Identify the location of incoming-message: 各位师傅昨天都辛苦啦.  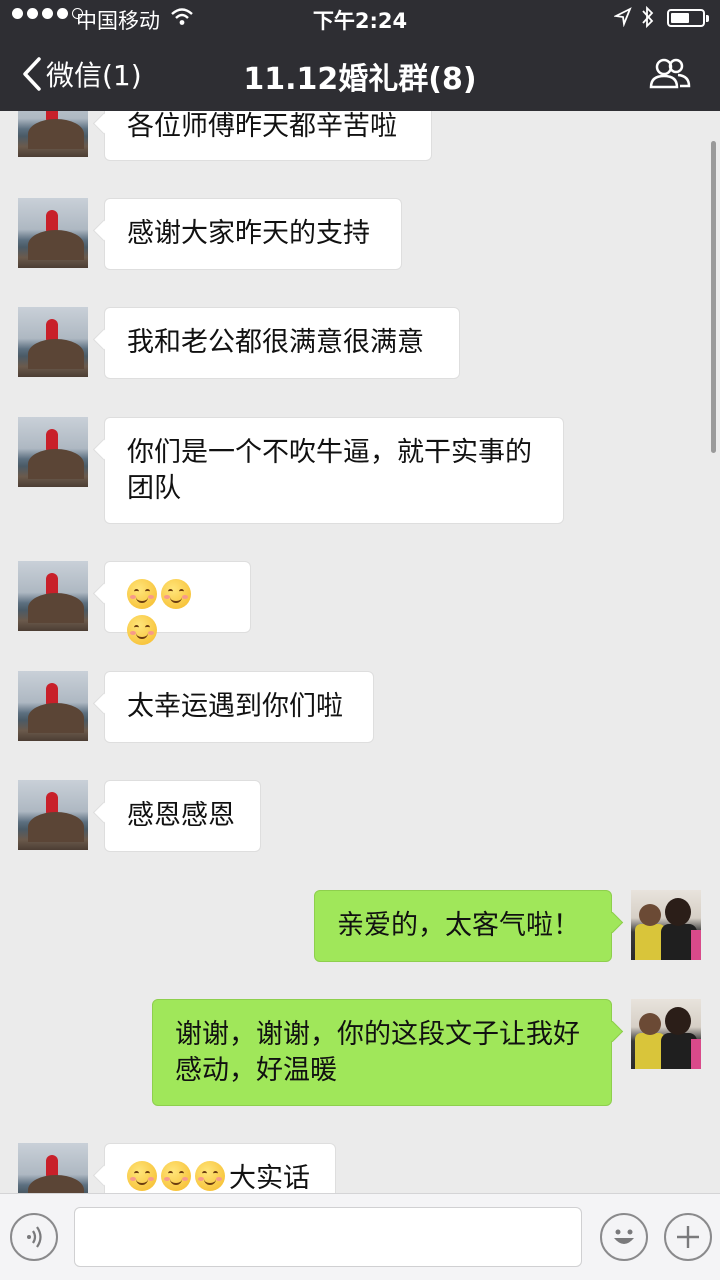
(268, 136).